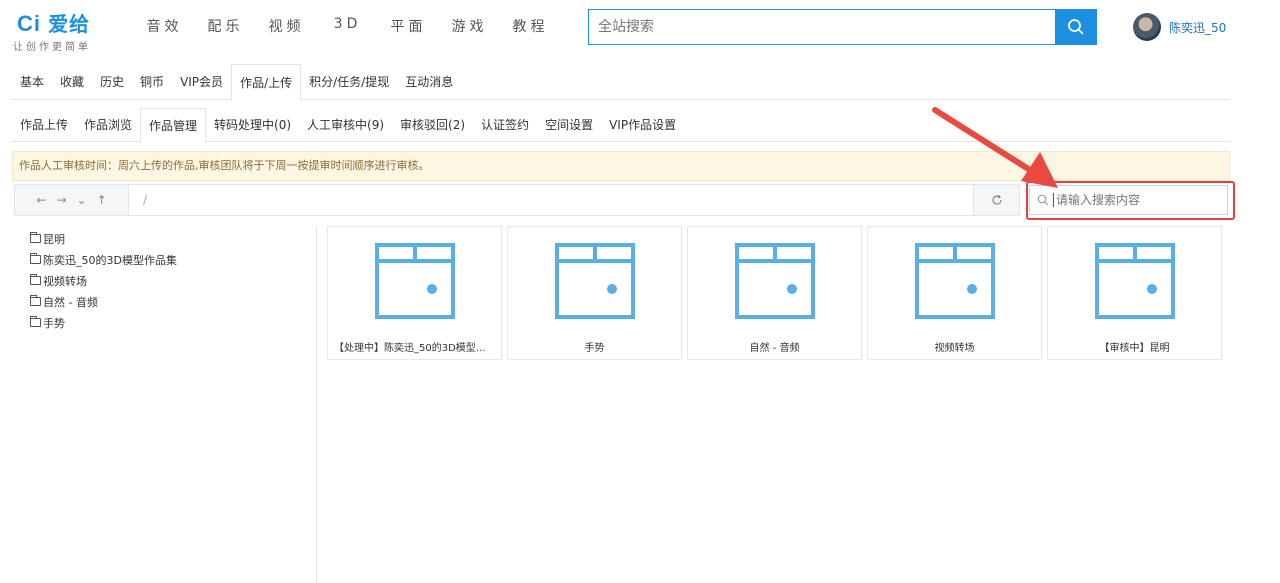 This screenshot has height=583, width=1280. What do you see at coordinates (41, 200) in the screenshot?
I see `back-arrow-icon: ←` at bounding box center [41, 200].